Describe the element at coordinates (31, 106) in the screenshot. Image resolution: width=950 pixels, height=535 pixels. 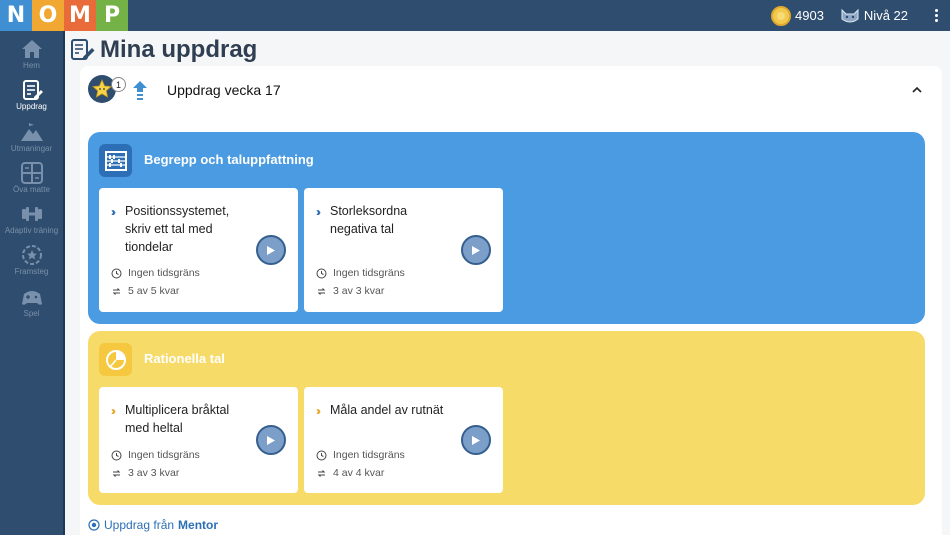
I see `sidebar-item-label: Uppdrag` at that location.